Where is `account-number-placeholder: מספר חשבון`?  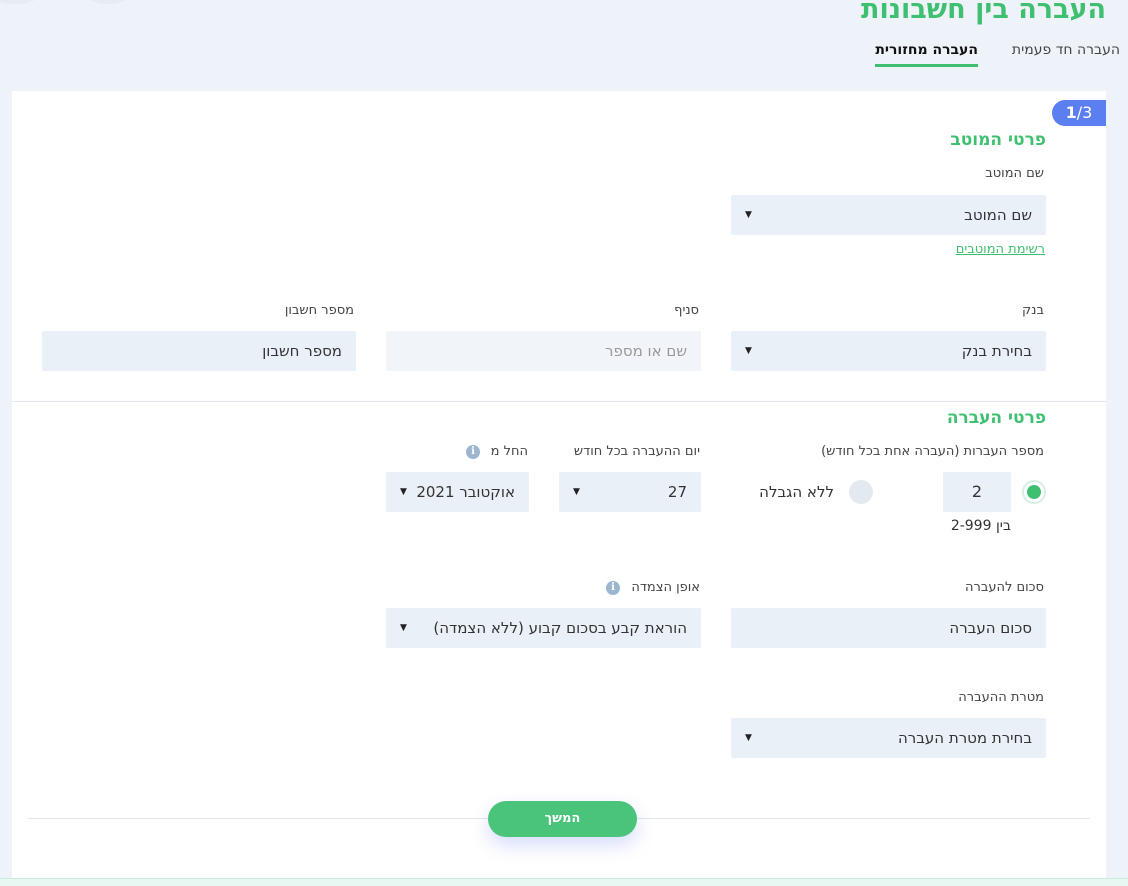
account-number-placeholder: מספר חשבון is located at coordinates (302, 351).